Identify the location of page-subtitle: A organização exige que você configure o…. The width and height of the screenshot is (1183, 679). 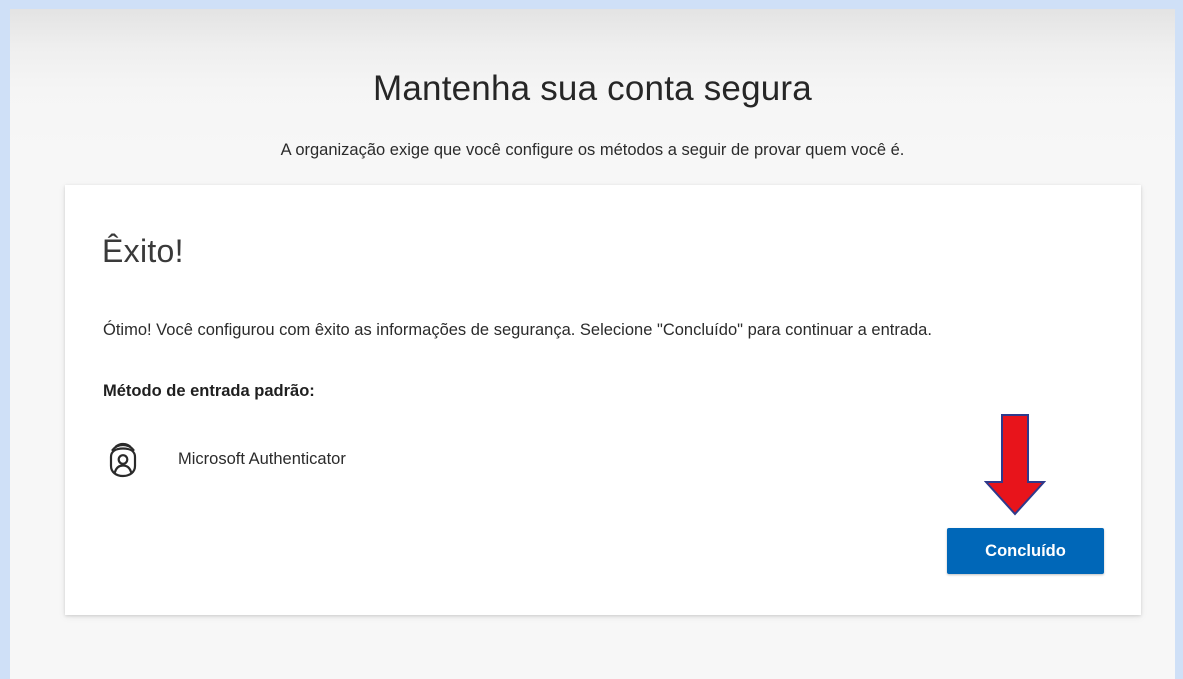
(592, 150).